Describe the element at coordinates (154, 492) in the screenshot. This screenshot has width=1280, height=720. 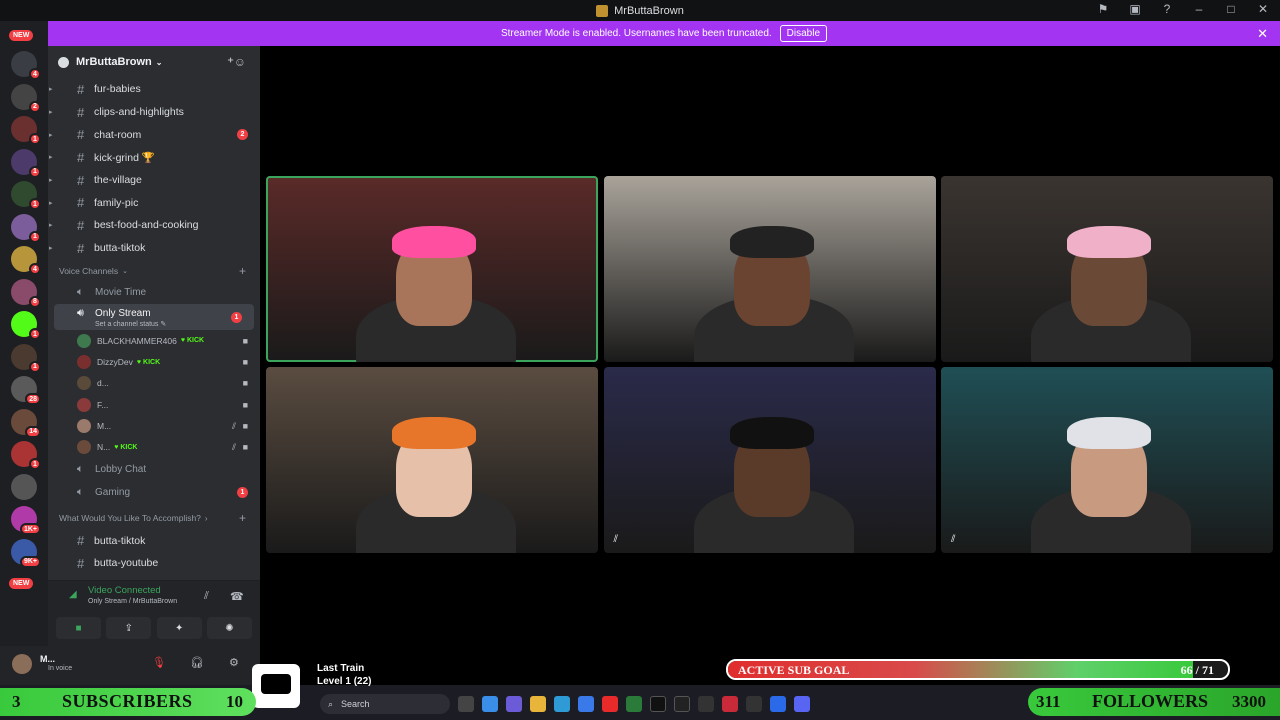
I see `voice-channel-gaming: 🔈︎ Gaming 1` at that location.